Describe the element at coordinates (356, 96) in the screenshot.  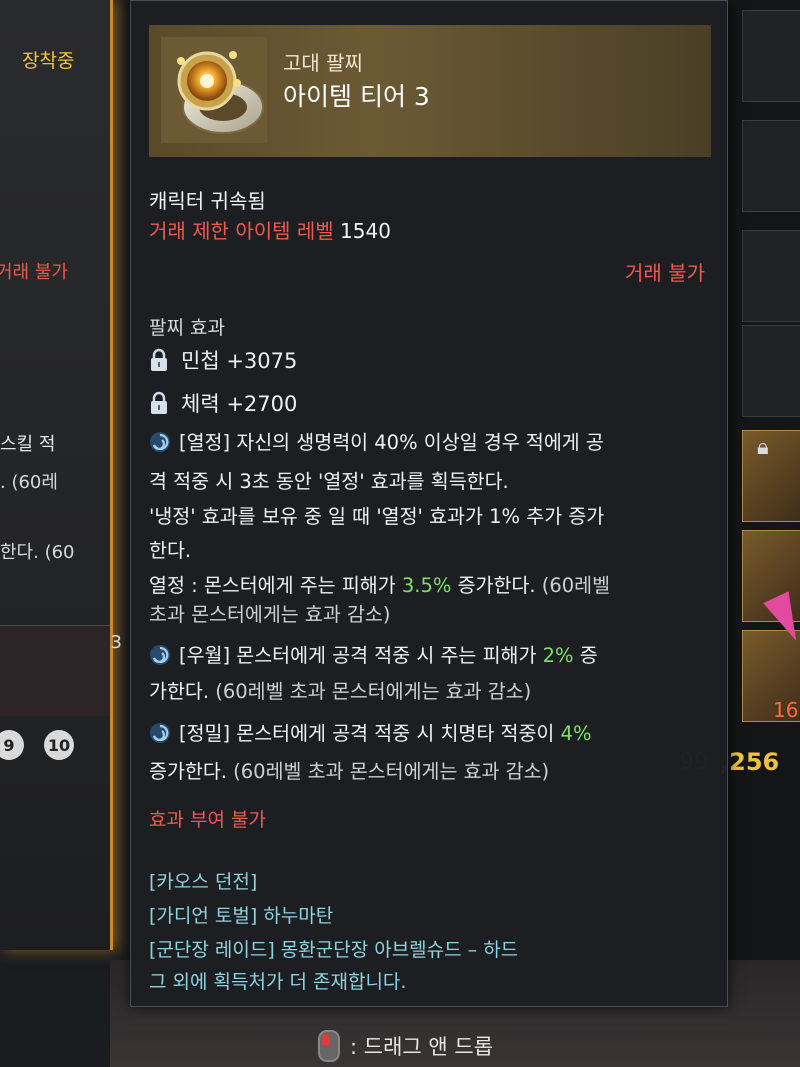
I see `item-tier: 아이템 티어 3` at that location.